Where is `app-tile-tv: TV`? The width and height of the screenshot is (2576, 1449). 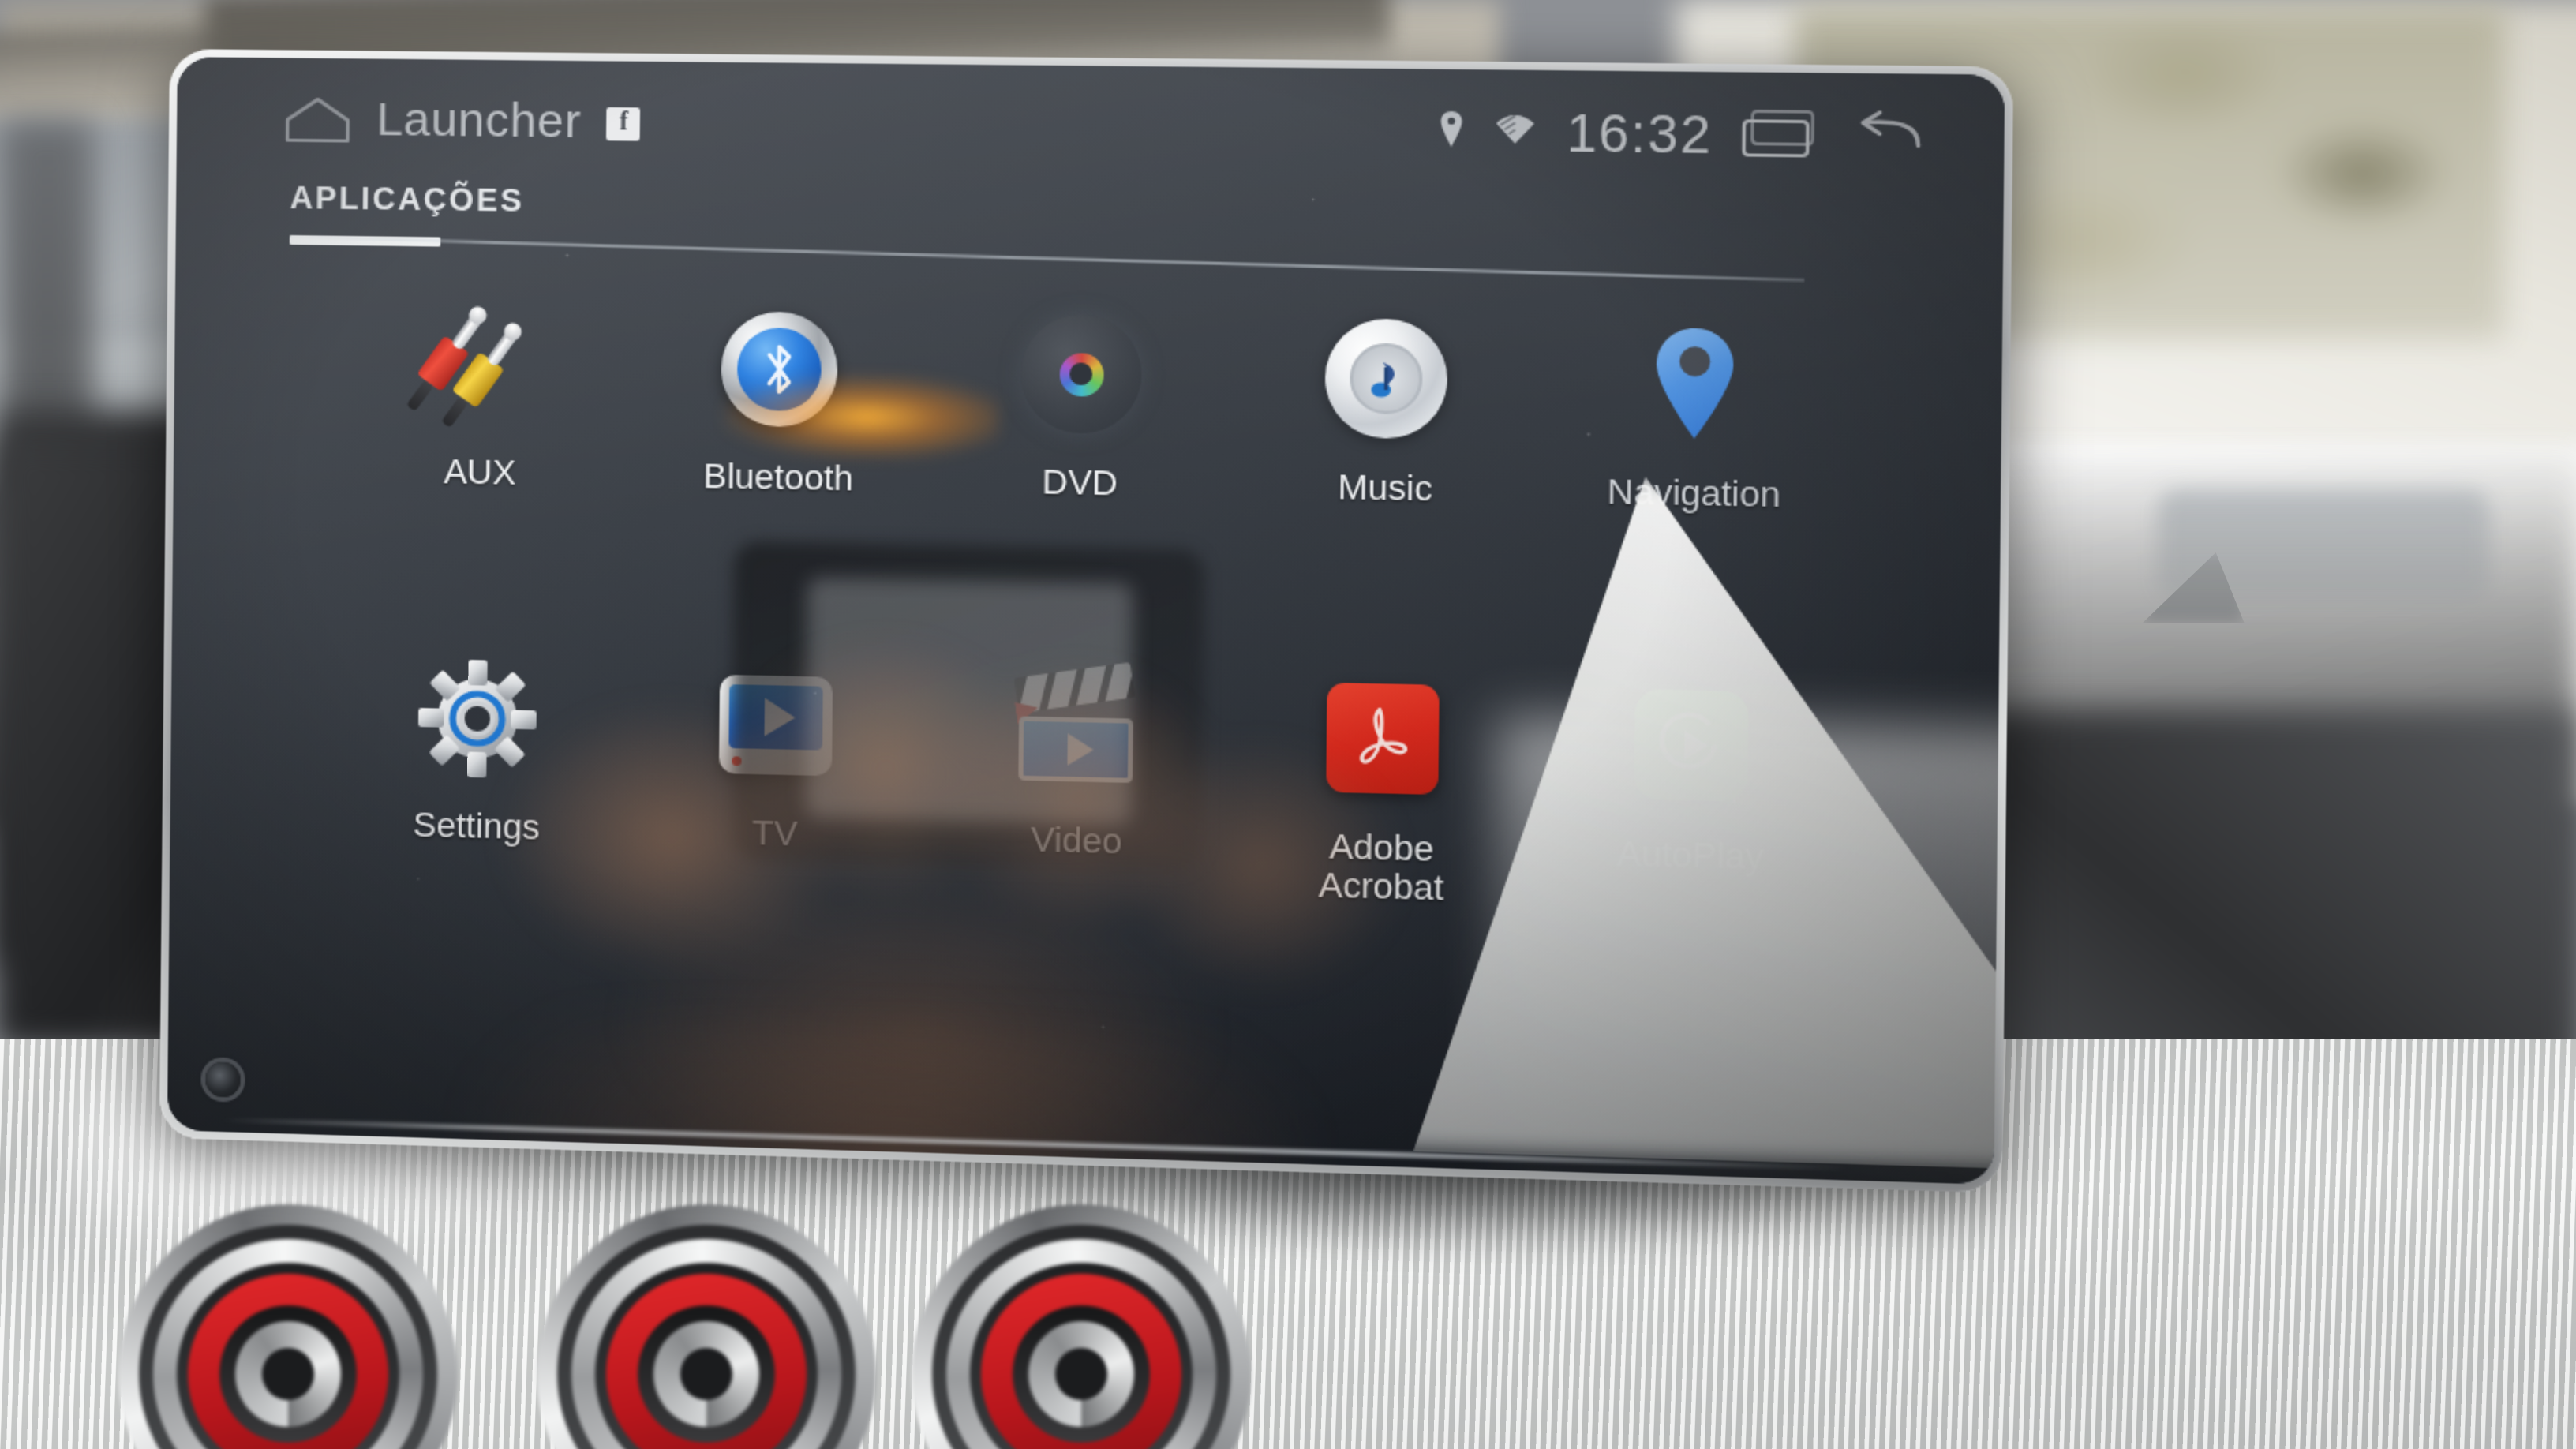
app-tile-tv: TV is located at coordinates (775, 772).